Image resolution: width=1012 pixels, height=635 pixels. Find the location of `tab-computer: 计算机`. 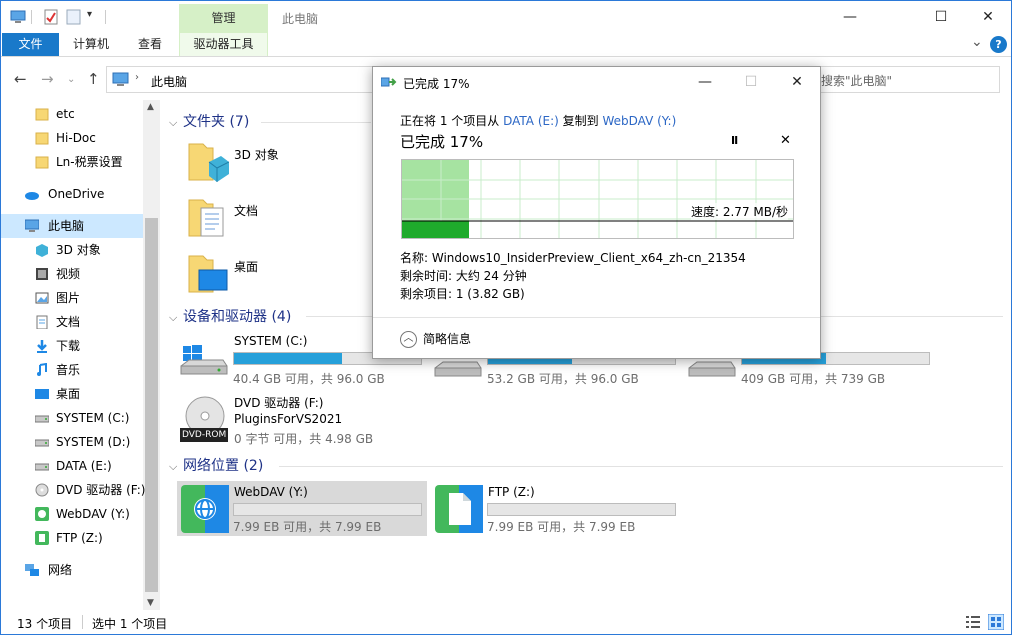

tab-computer: 计算机 is located at coordinates (91, 44).